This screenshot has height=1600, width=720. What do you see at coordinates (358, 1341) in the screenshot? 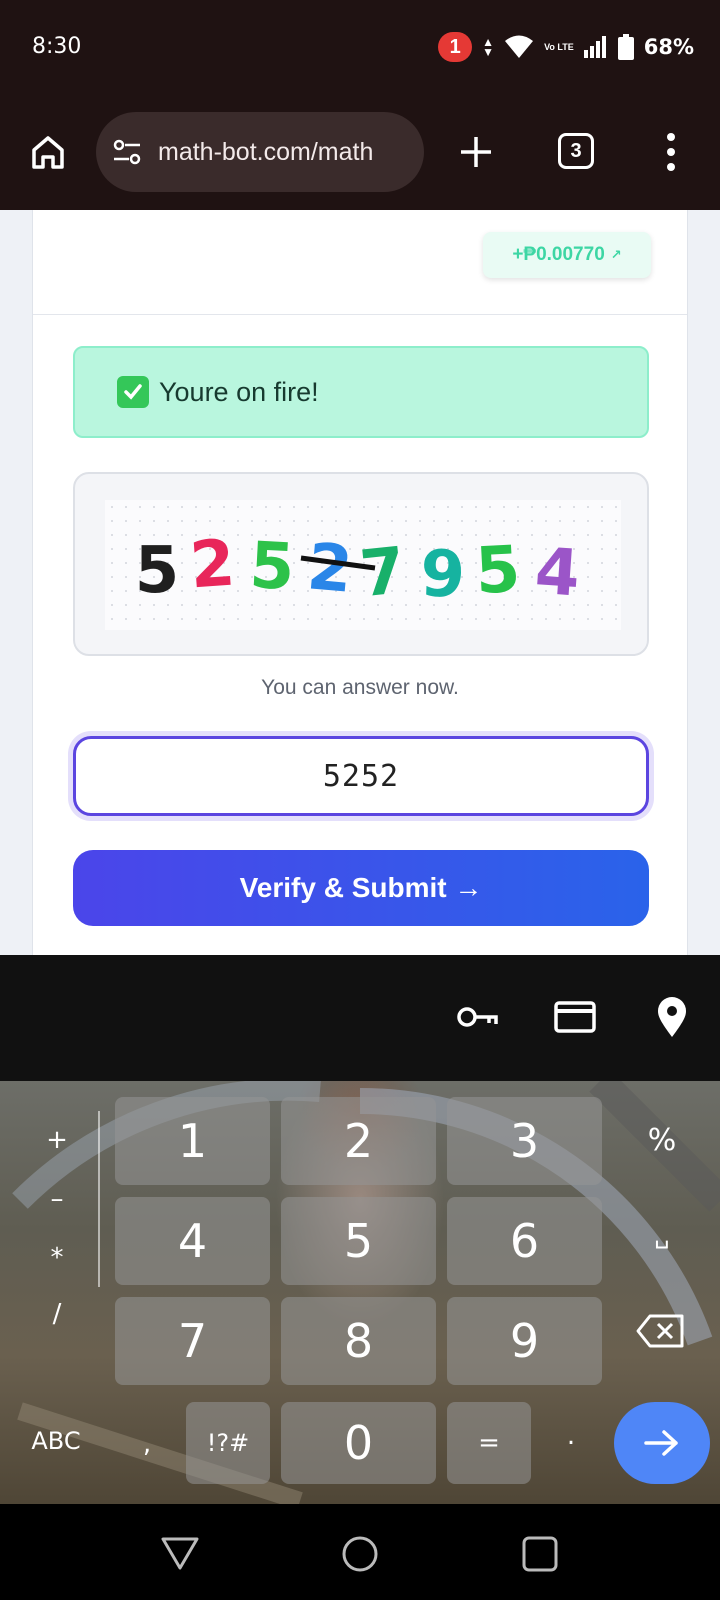
I see `digit-key-8: 8` at bounding box center [358, 1341].